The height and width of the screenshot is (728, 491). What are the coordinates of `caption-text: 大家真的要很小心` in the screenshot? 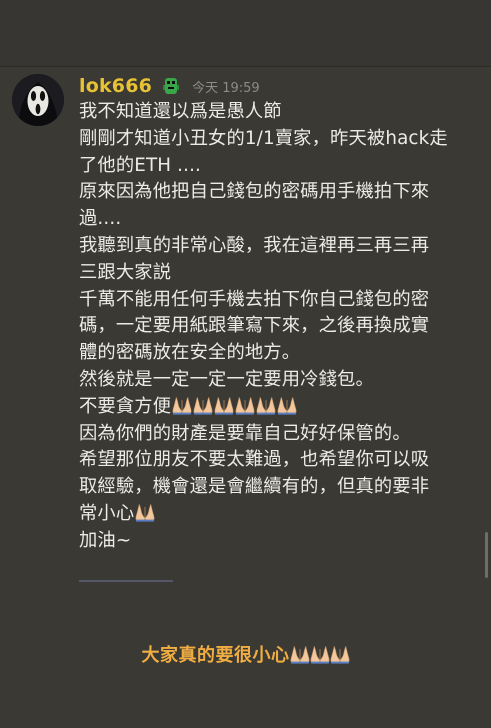 It's located at (215, 655).